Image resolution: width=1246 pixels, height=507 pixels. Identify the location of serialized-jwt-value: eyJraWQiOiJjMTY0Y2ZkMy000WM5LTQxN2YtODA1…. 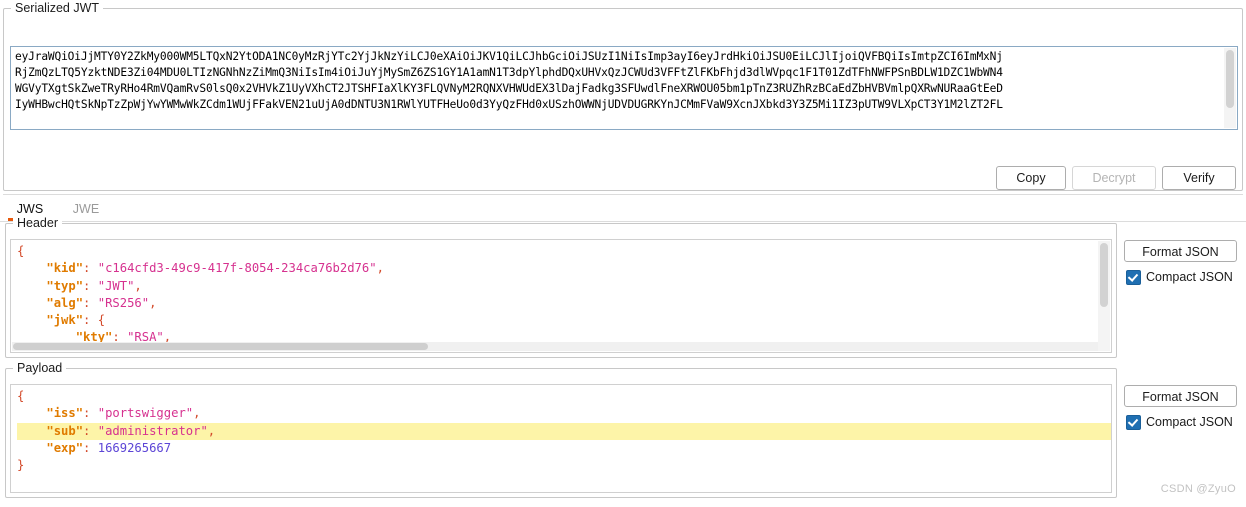
(509, 80).